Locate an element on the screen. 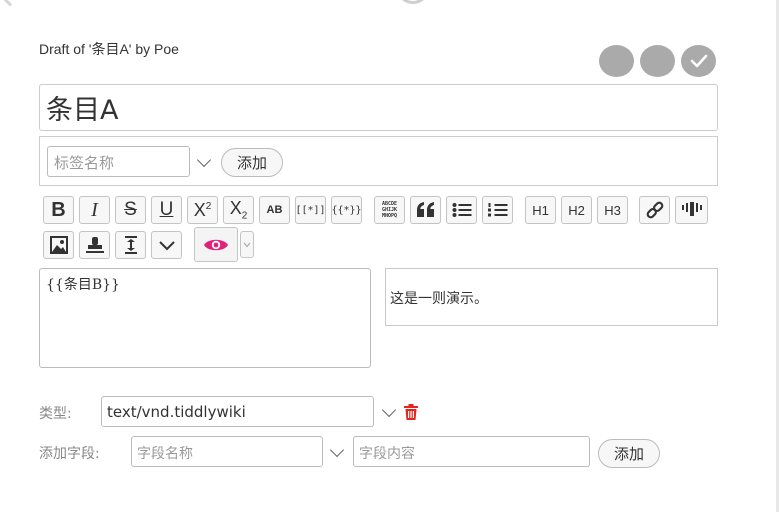 The height and width of the screenshot is (512, 779). delete-type-button is located at coordinates (411, 414).